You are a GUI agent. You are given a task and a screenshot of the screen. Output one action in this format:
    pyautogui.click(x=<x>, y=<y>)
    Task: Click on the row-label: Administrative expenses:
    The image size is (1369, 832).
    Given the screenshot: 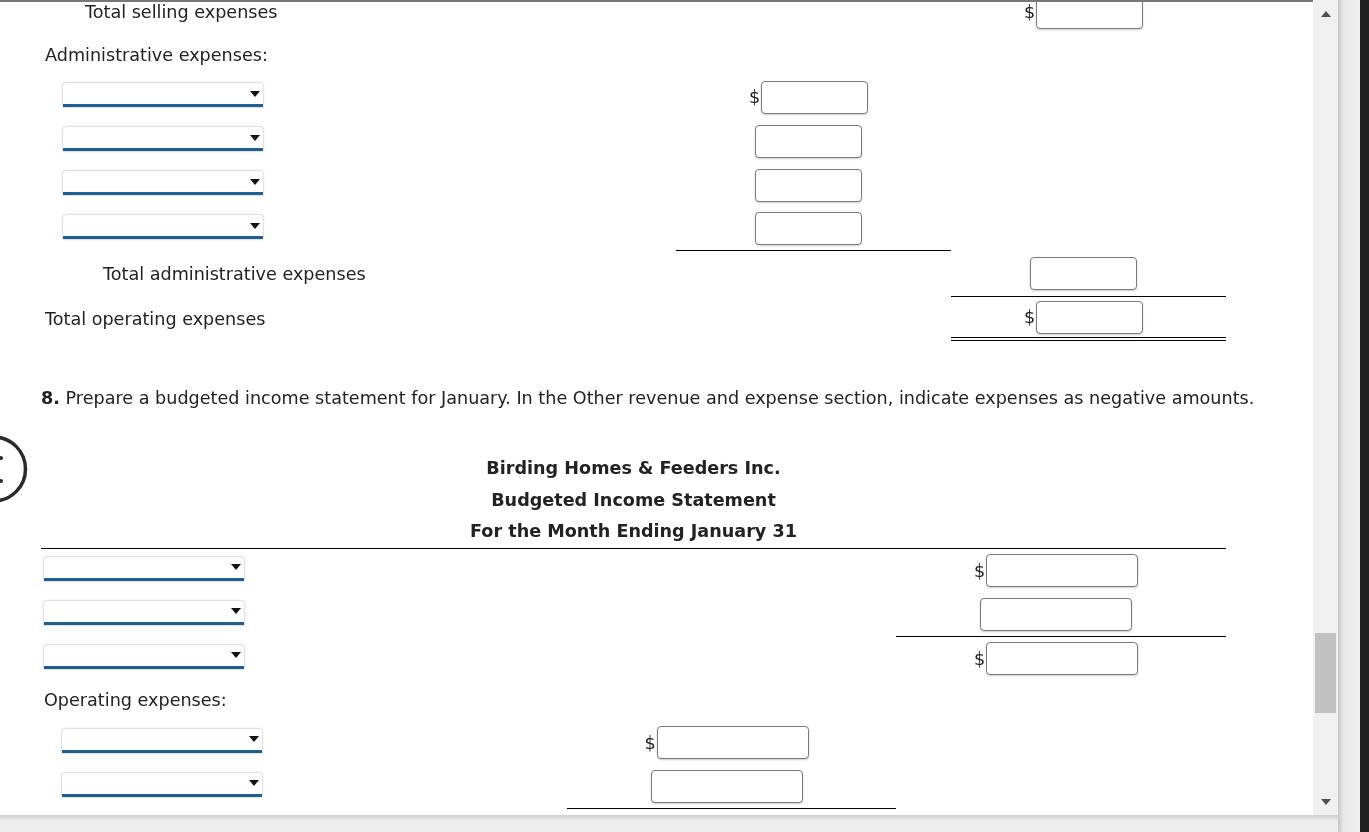 What is the action you would take?
    pyautogui.click(x=156, y=55)
    